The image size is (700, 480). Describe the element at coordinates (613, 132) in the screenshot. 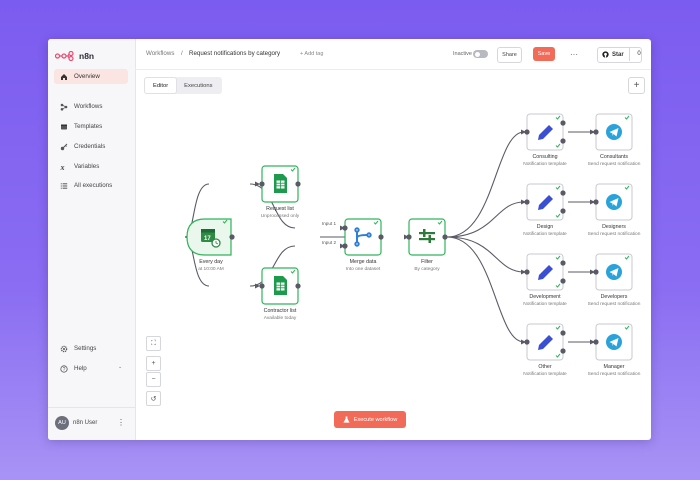

I see `node-consultants` at that location.